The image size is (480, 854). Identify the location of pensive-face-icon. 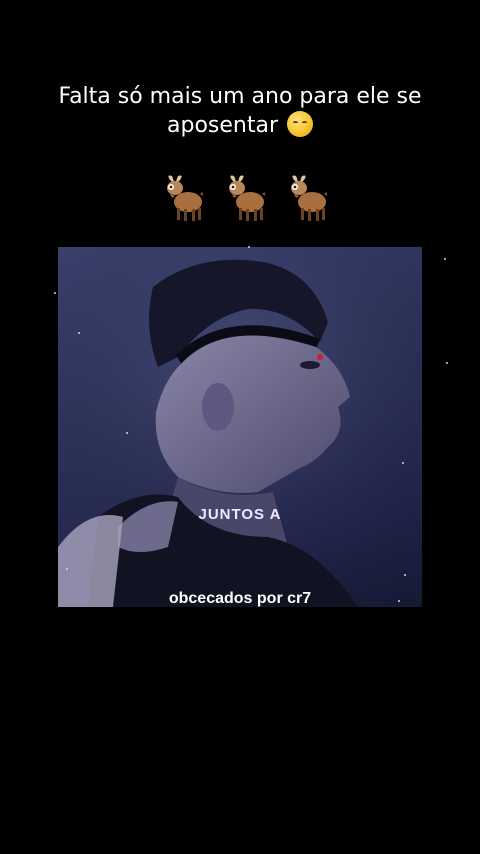
(300, 124).